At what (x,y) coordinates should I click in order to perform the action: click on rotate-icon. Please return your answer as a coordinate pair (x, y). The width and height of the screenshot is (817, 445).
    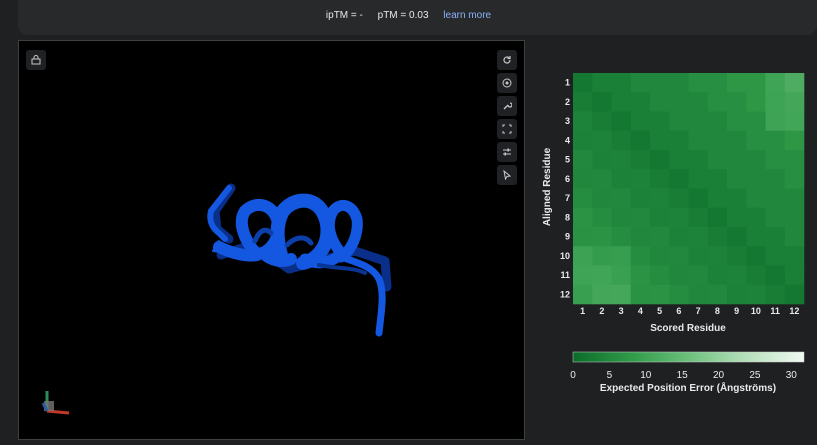
    Looking at the image, I should click on (507, 60).